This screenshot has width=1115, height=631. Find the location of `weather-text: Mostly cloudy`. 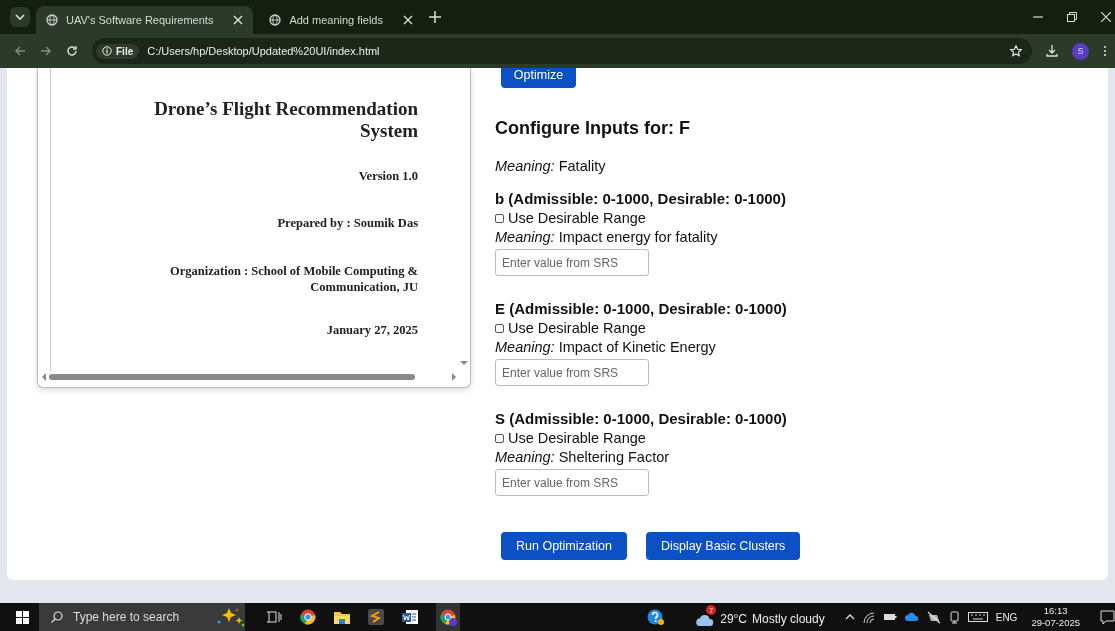

weather-text: Mostly cloudy is located at coordinates (788, 619).